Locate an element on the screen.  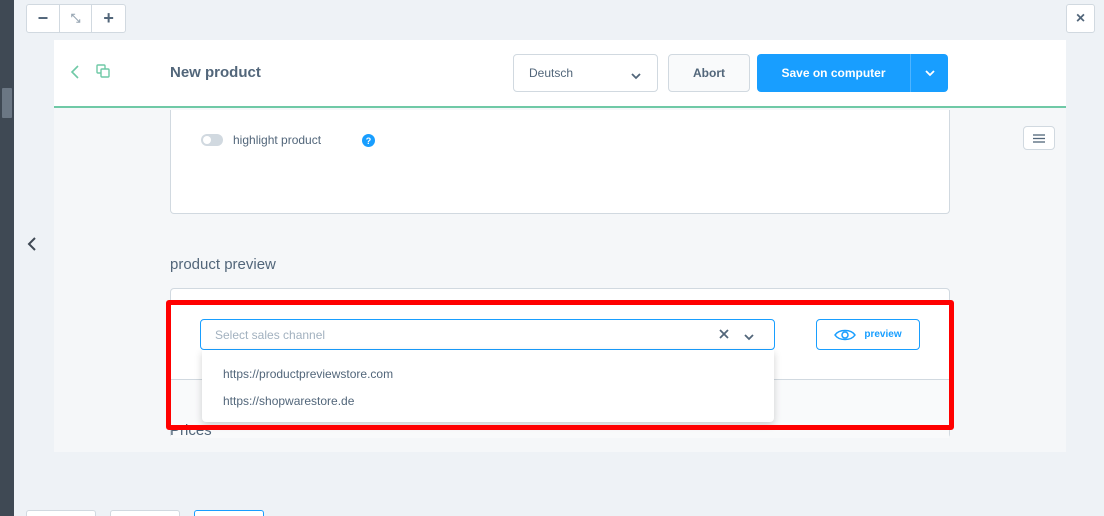
product-preview-title: product preview is located at coordinates (223, 264).